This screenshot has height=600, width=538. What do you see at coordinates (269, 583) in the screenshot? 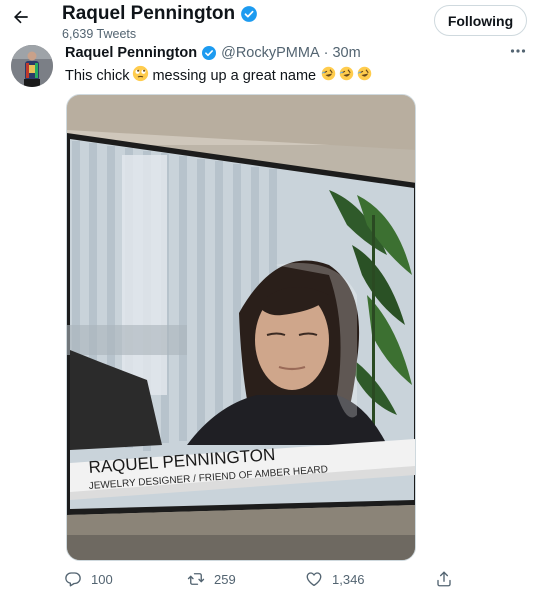
I see `tweet-actions: 100 259 1,346` at bounding box center [269, 583].